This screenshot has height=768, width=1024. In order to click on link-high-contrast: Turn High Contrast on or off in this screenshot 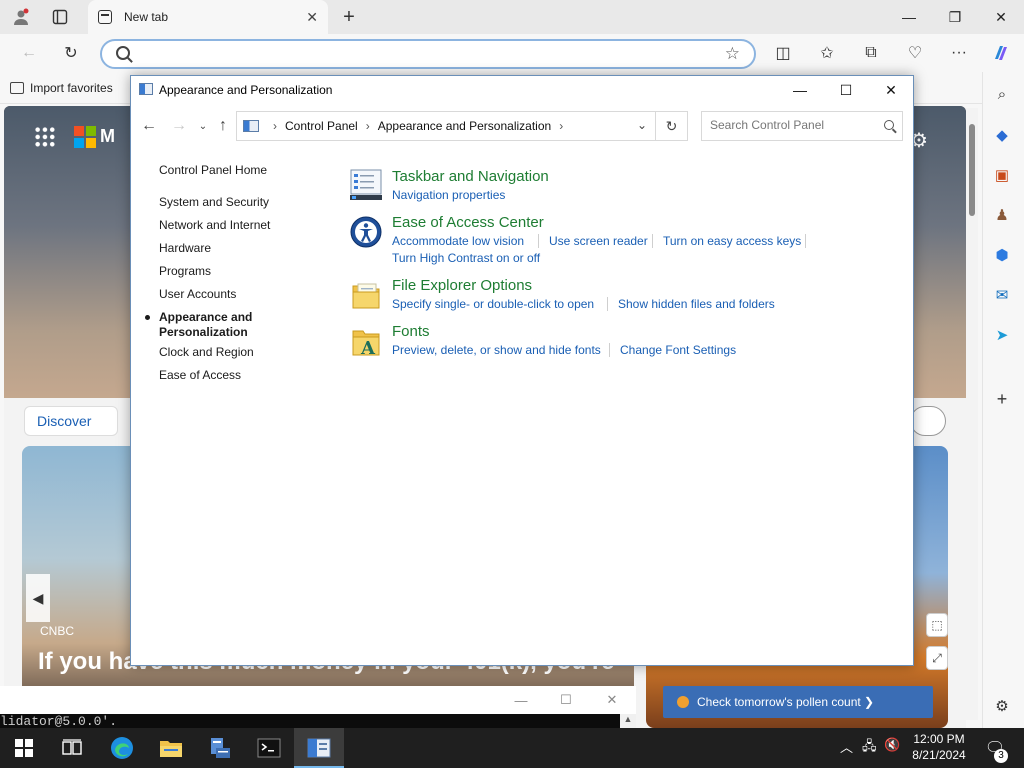, I will do `click(466, 258)`.